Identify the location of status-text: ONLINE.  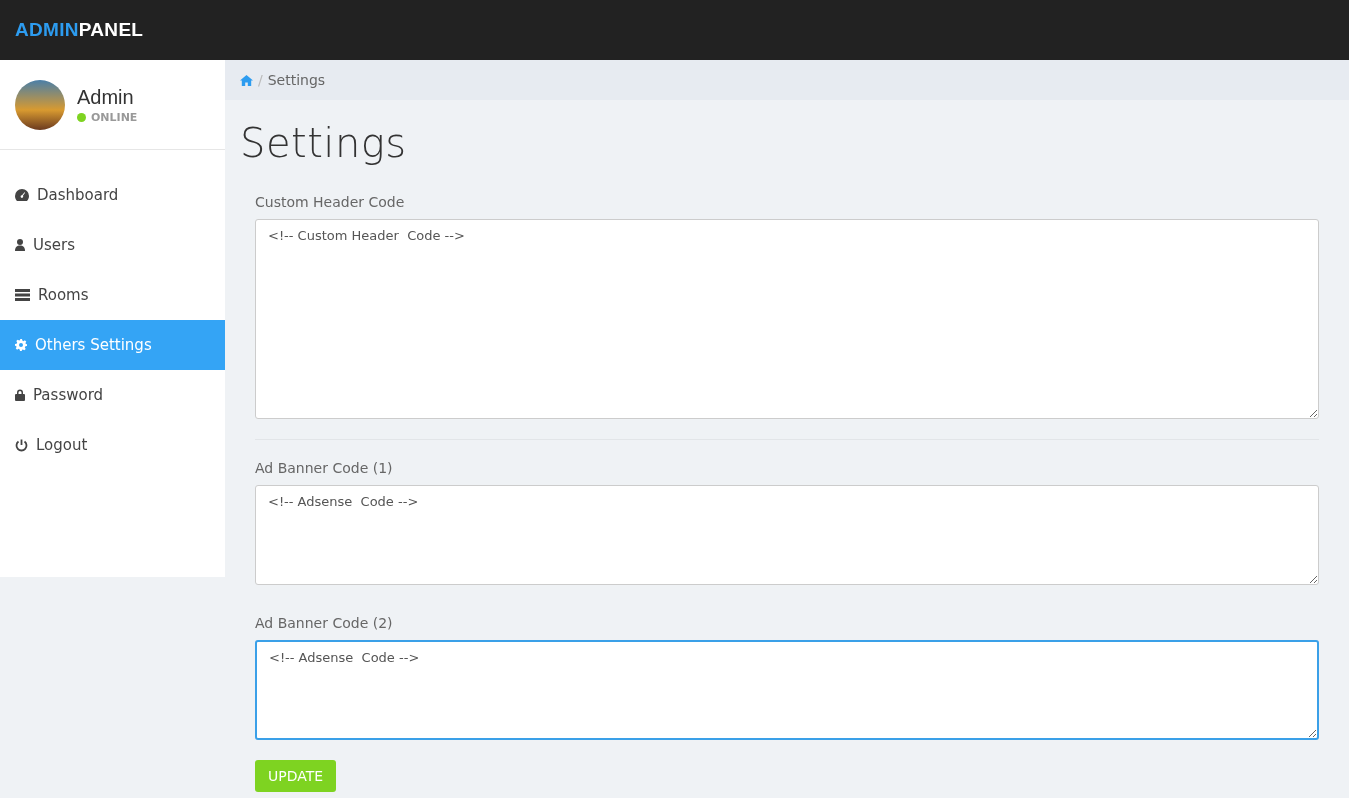
(114, 117).